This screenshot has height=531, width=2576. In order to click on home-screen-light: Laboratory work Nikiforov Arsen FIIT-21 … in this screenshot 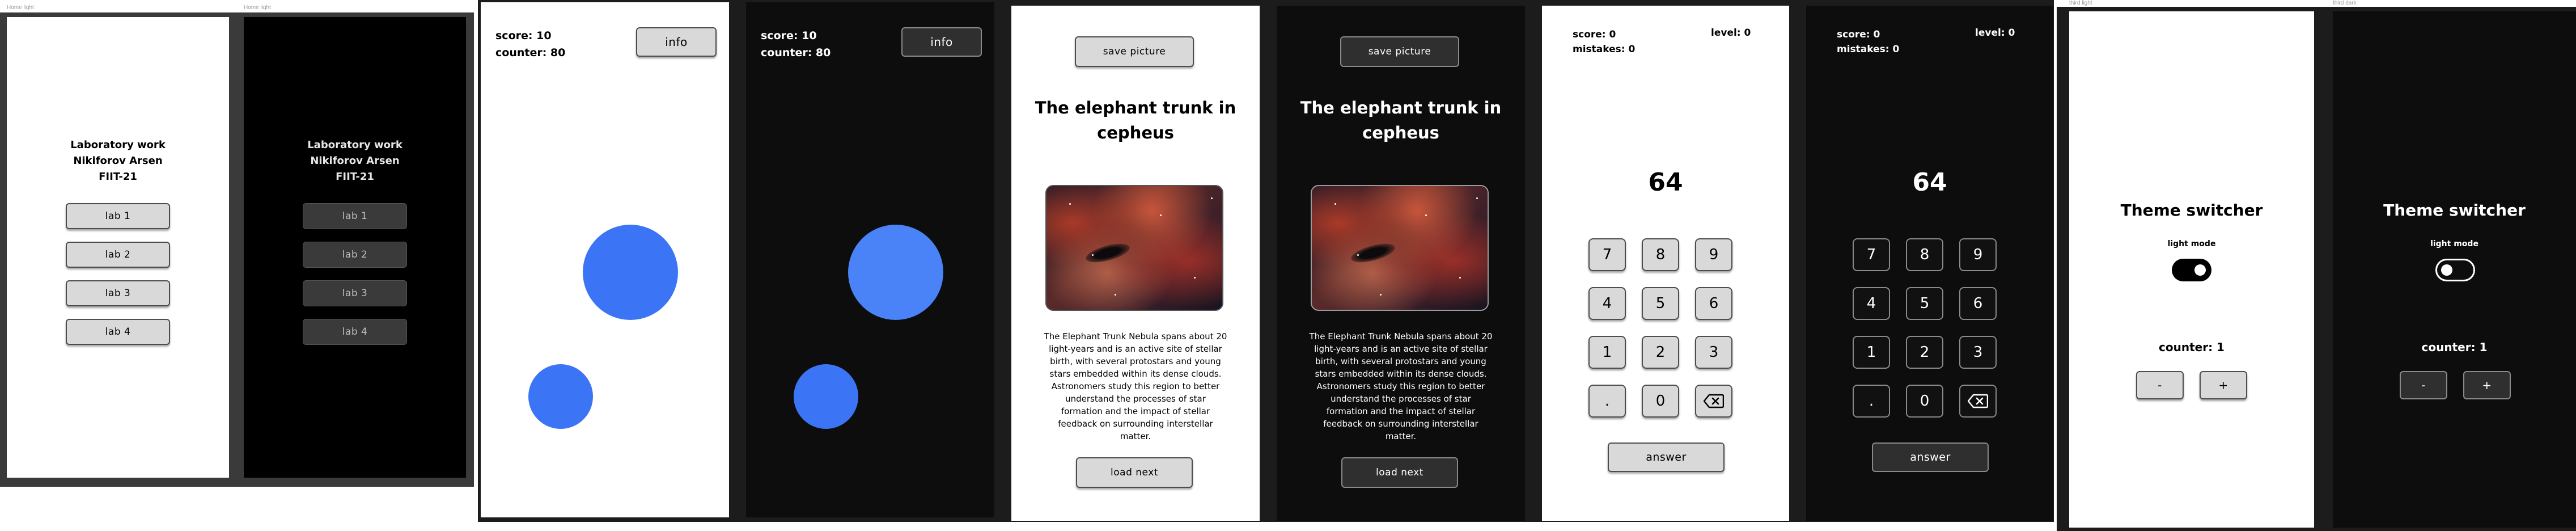, I will do `click(118, 247)`.